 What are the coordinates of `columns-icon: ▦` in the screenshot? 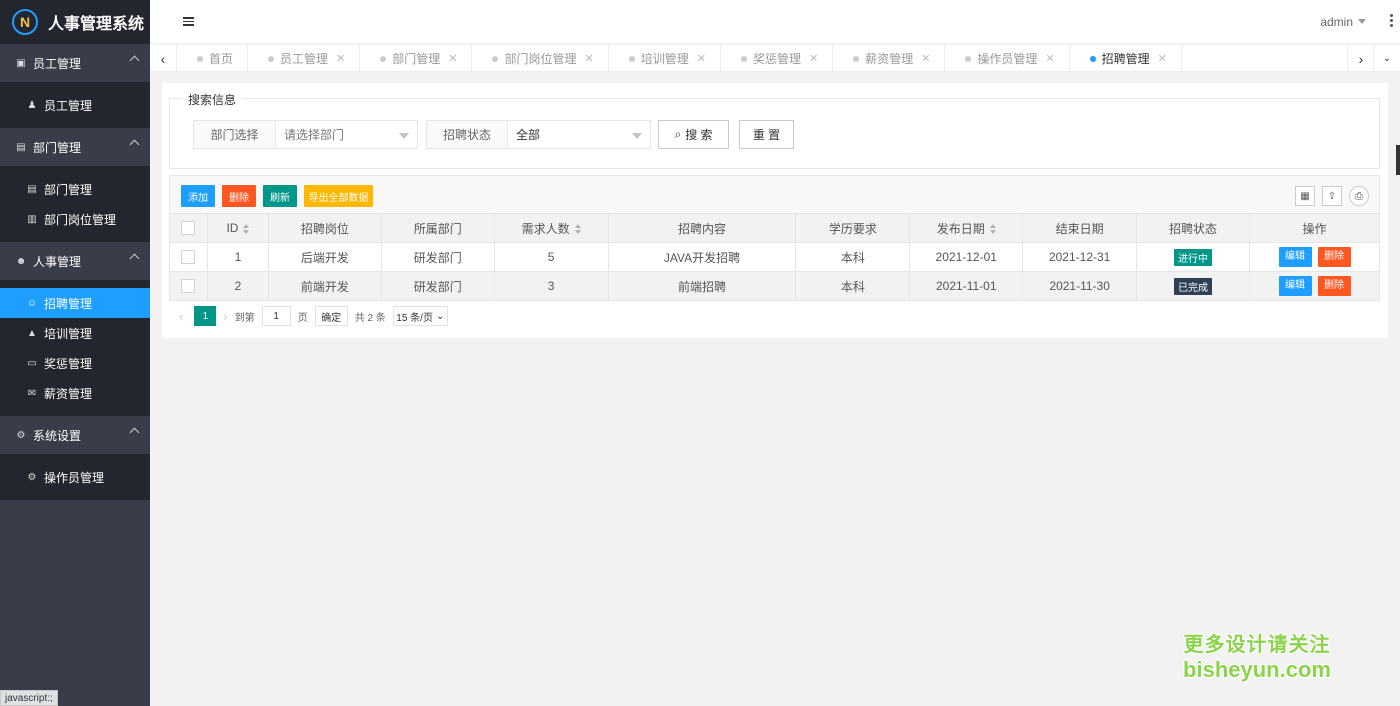 It's located at (1305, 196).